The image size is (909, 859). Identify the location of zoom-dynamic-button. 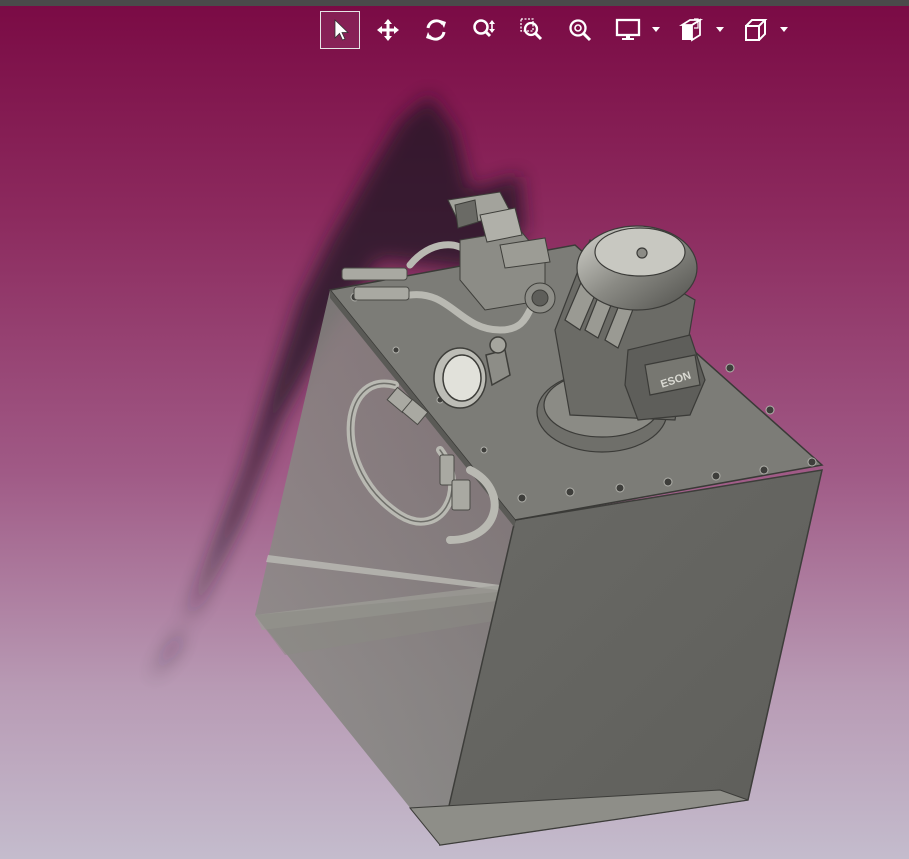
(484, 30).